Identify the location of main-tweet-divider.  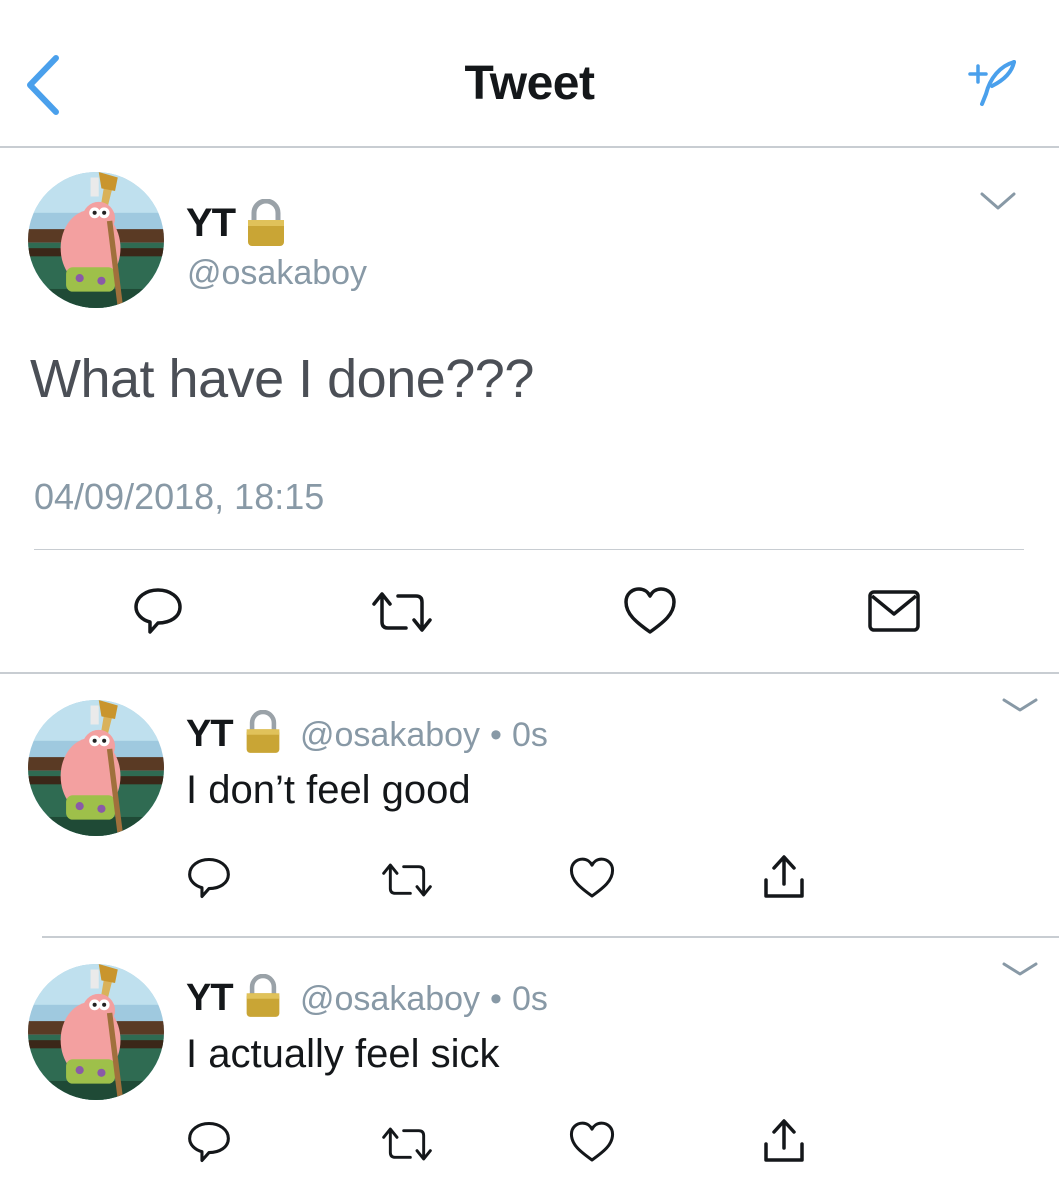
(529, 673).